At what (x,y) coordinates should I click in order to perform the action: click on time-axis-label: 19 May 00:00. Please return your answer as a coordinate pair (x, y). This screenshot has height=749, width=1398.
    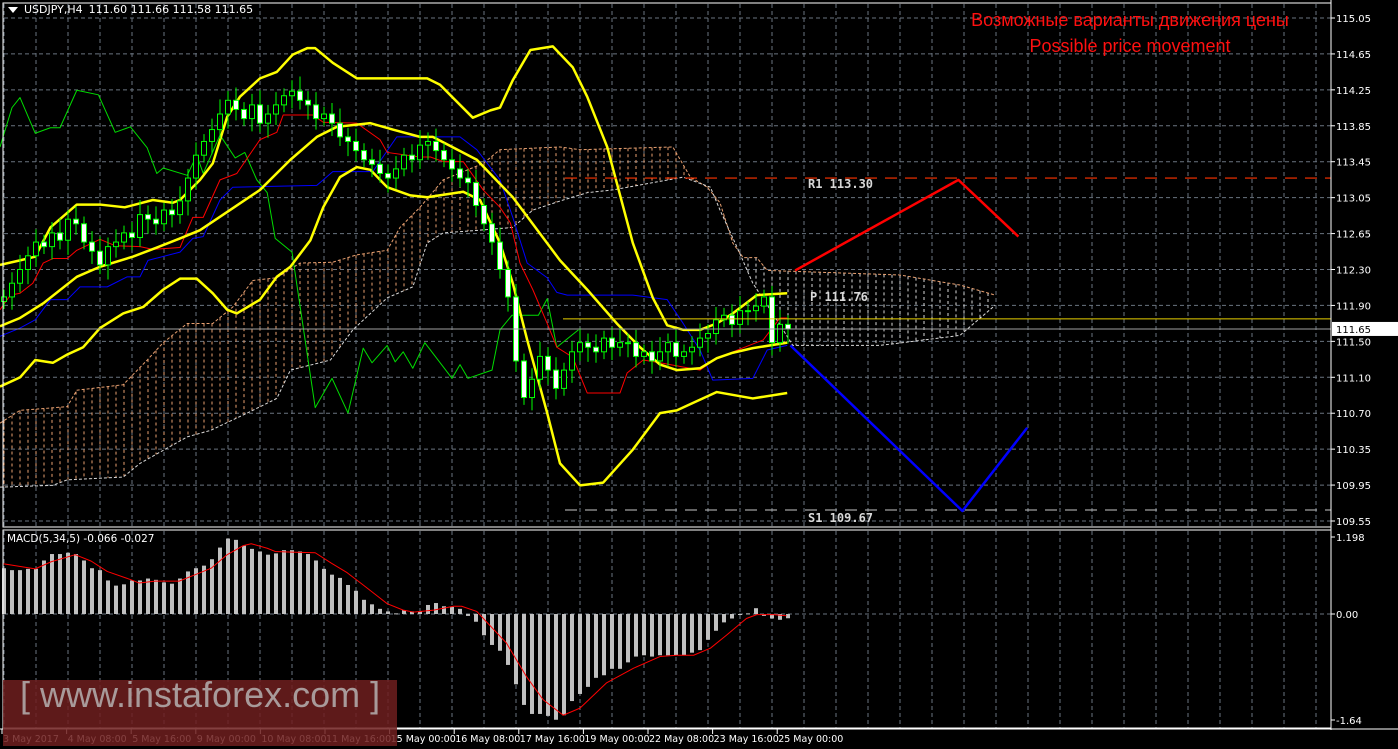
    Looking at the image, I should click on (616, 739).